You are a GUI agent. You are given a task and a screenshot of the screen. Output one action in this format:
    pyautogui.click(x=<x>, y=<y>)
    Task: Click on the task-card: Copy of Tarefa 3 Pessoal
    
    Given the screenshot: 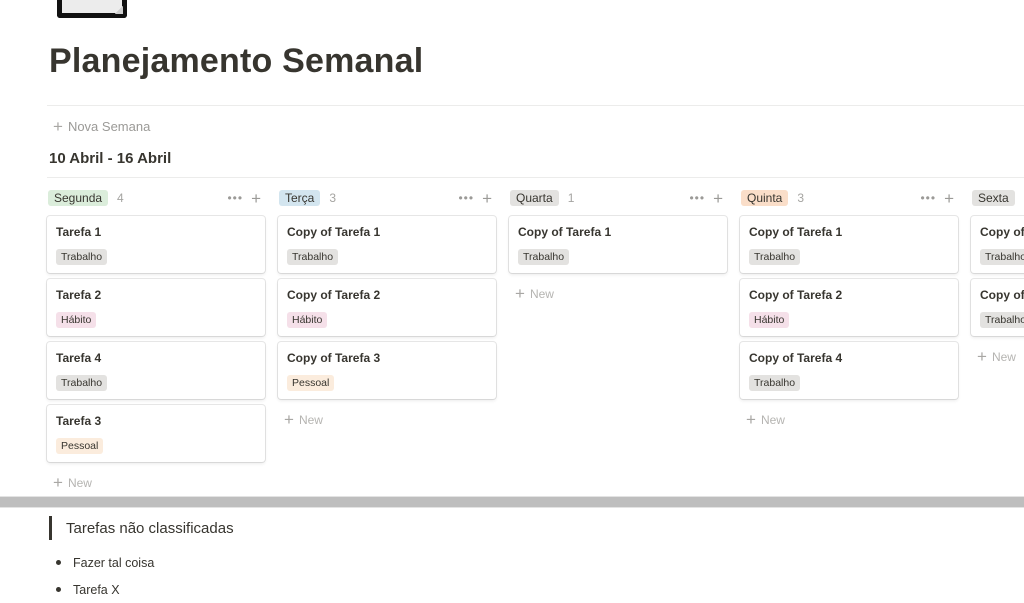 What is the action you would take?
    pyautogui.click(x=387, y=370)
    